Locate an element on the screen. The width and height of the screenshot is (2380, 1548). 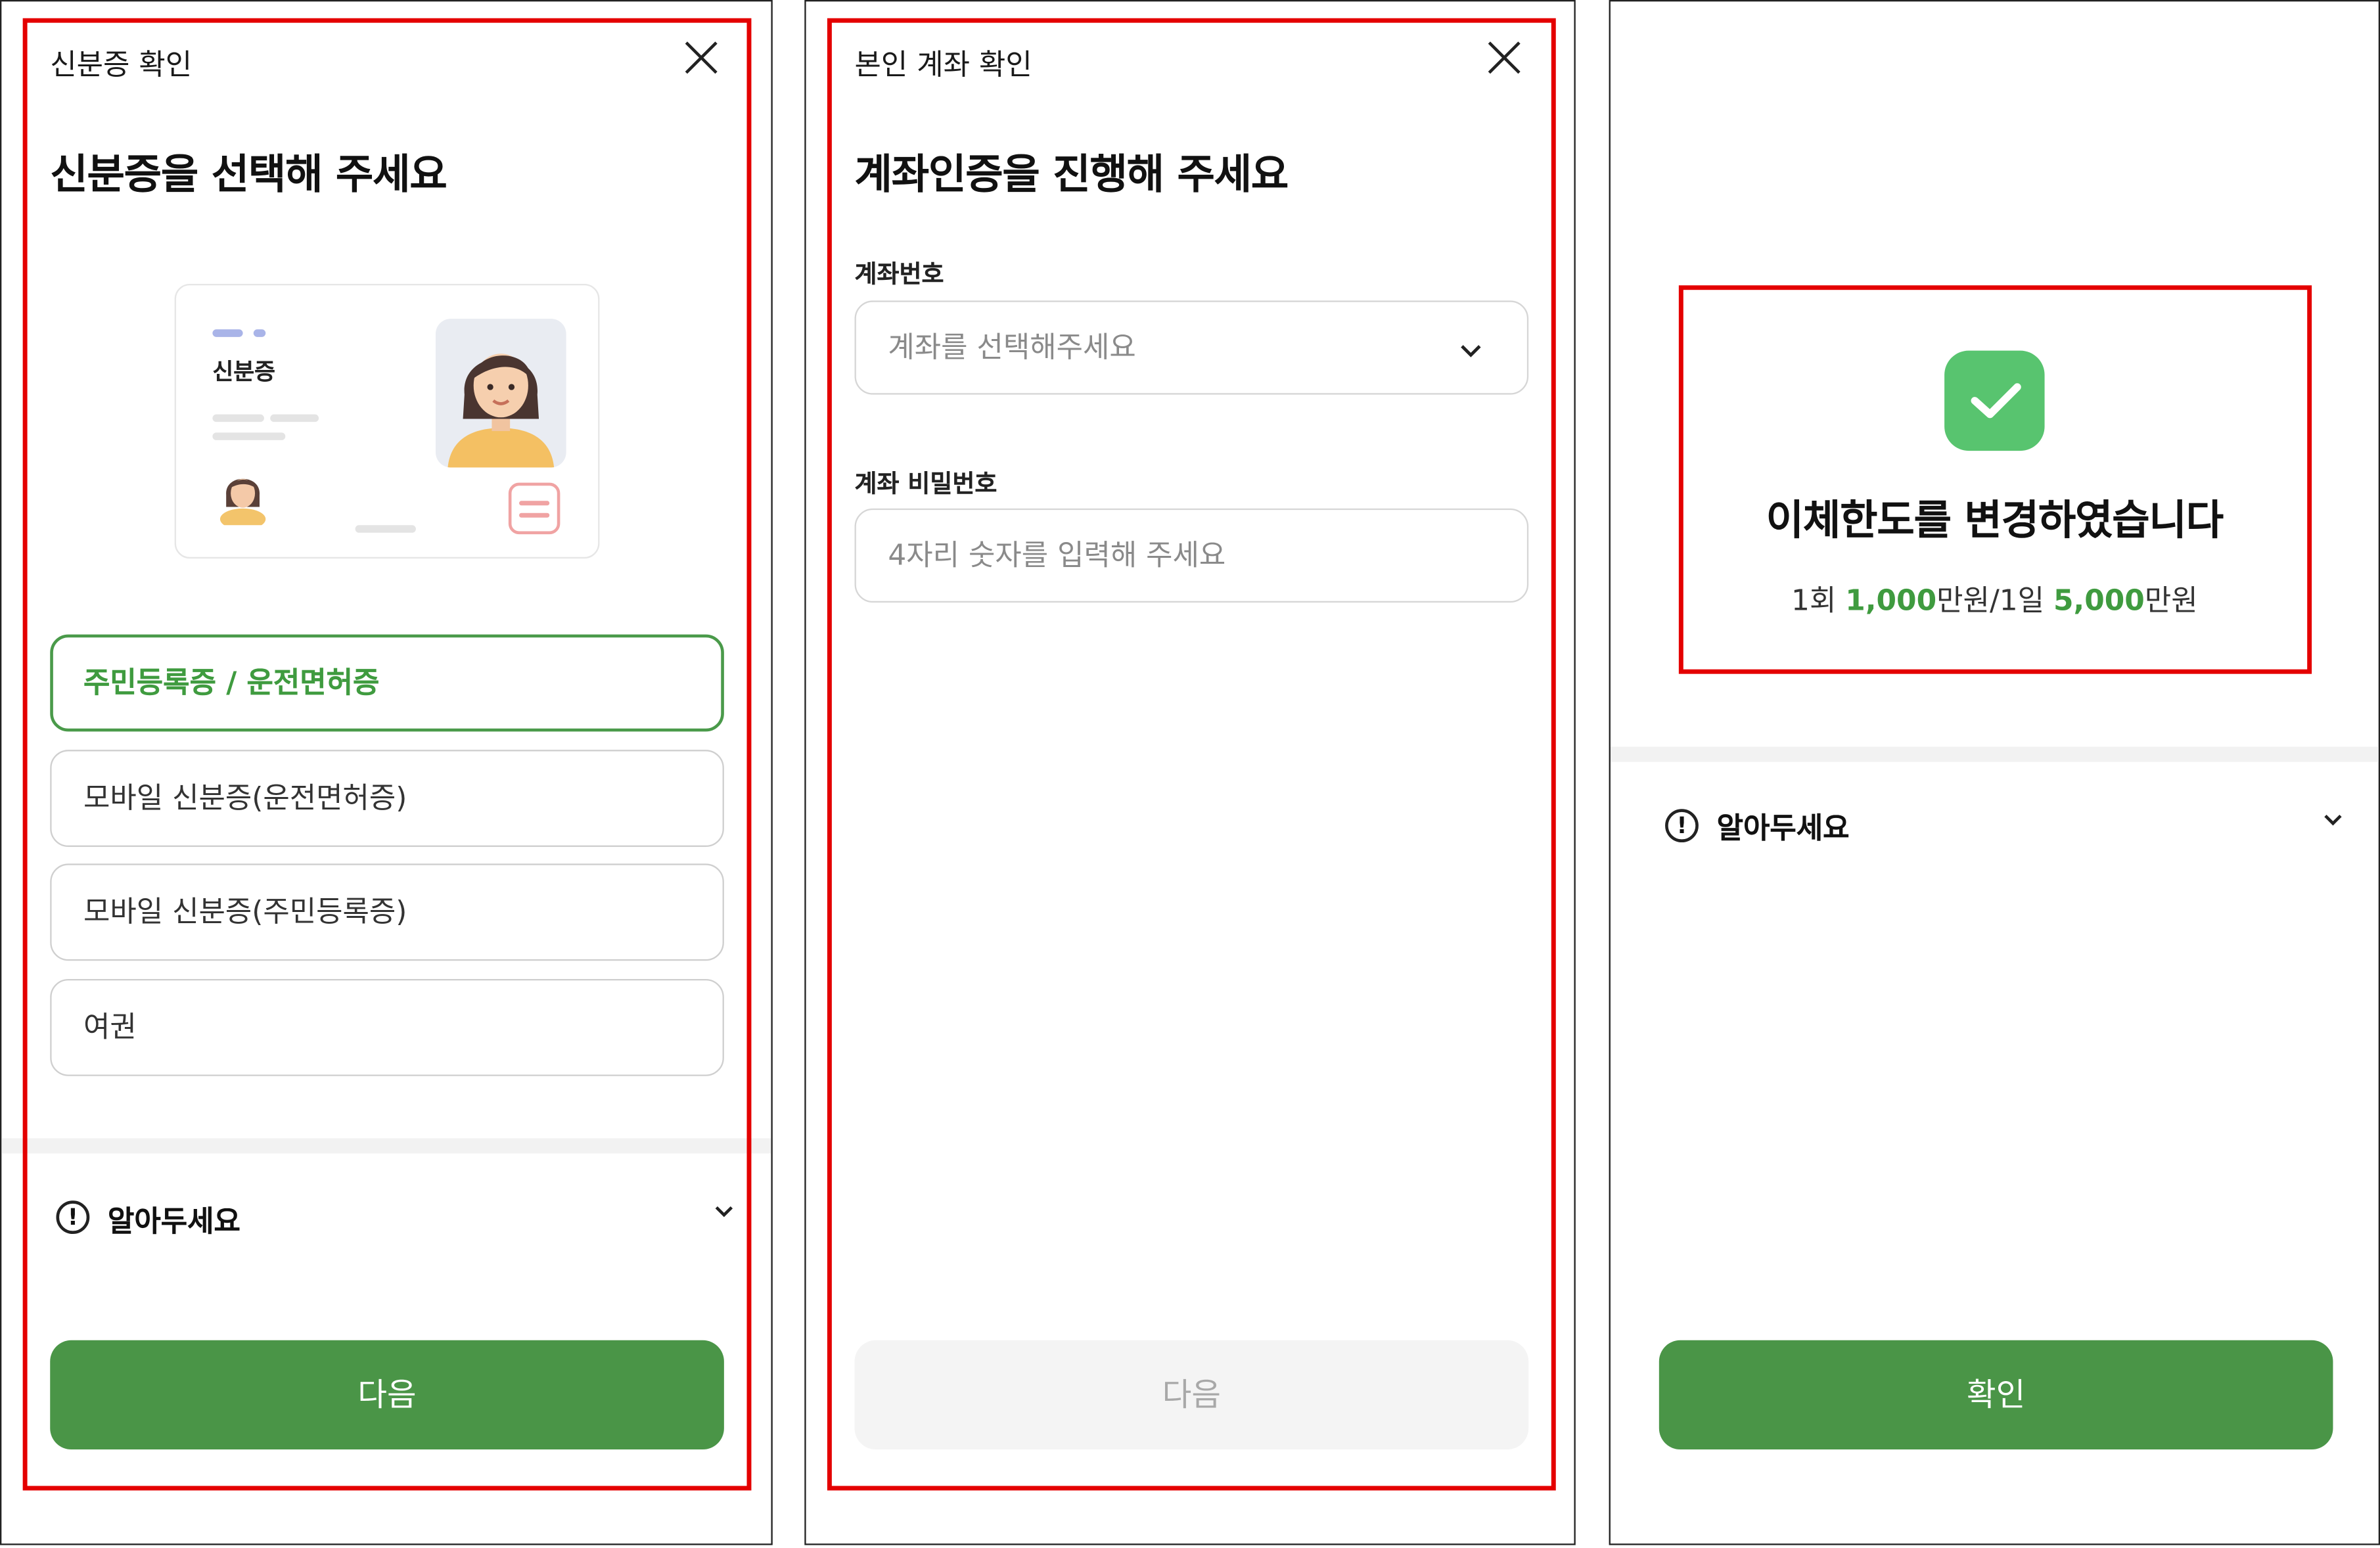
option-mobile-resident-card: 모바일 신분증(주민등록증) is located at coordinates (387, 912).